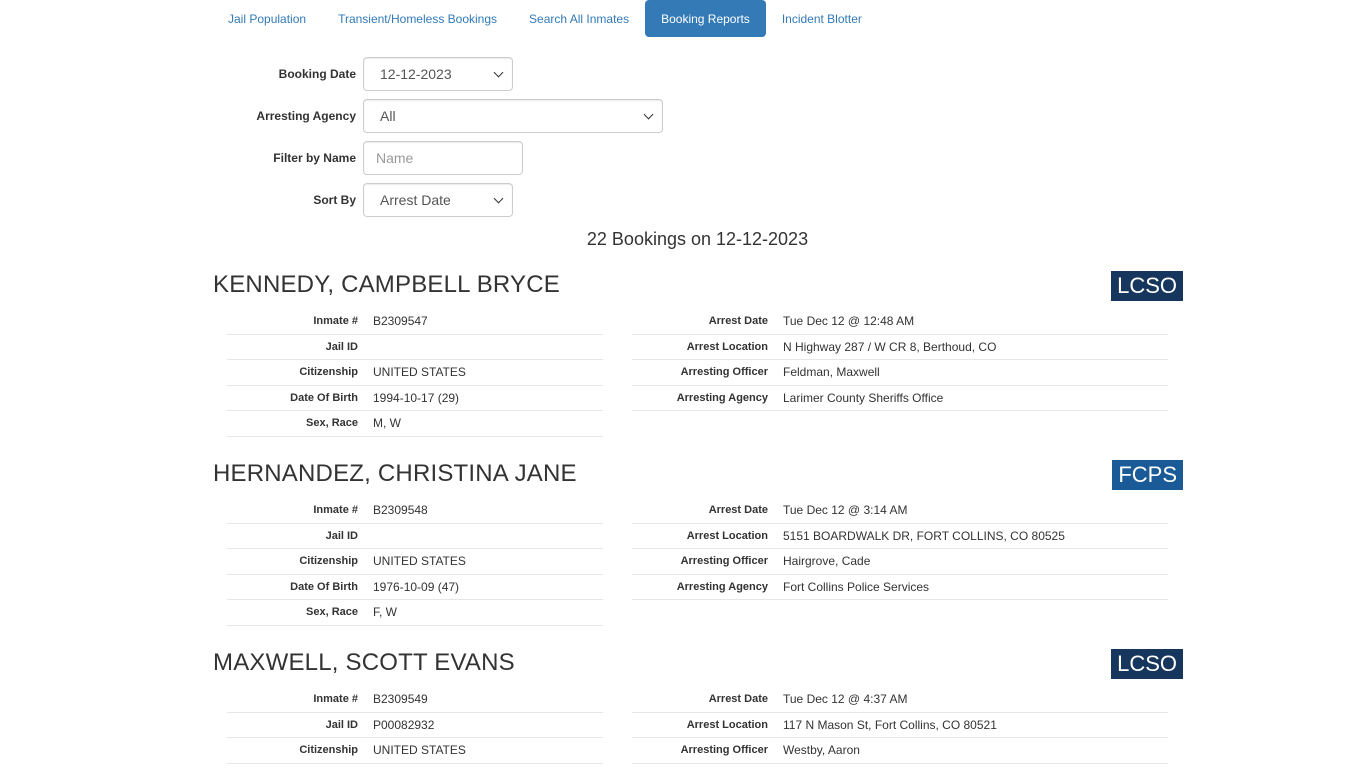 This screenshot has height=768, width=1366. I want to click on tab-jail-population: Jail Population, so click(267, 18).